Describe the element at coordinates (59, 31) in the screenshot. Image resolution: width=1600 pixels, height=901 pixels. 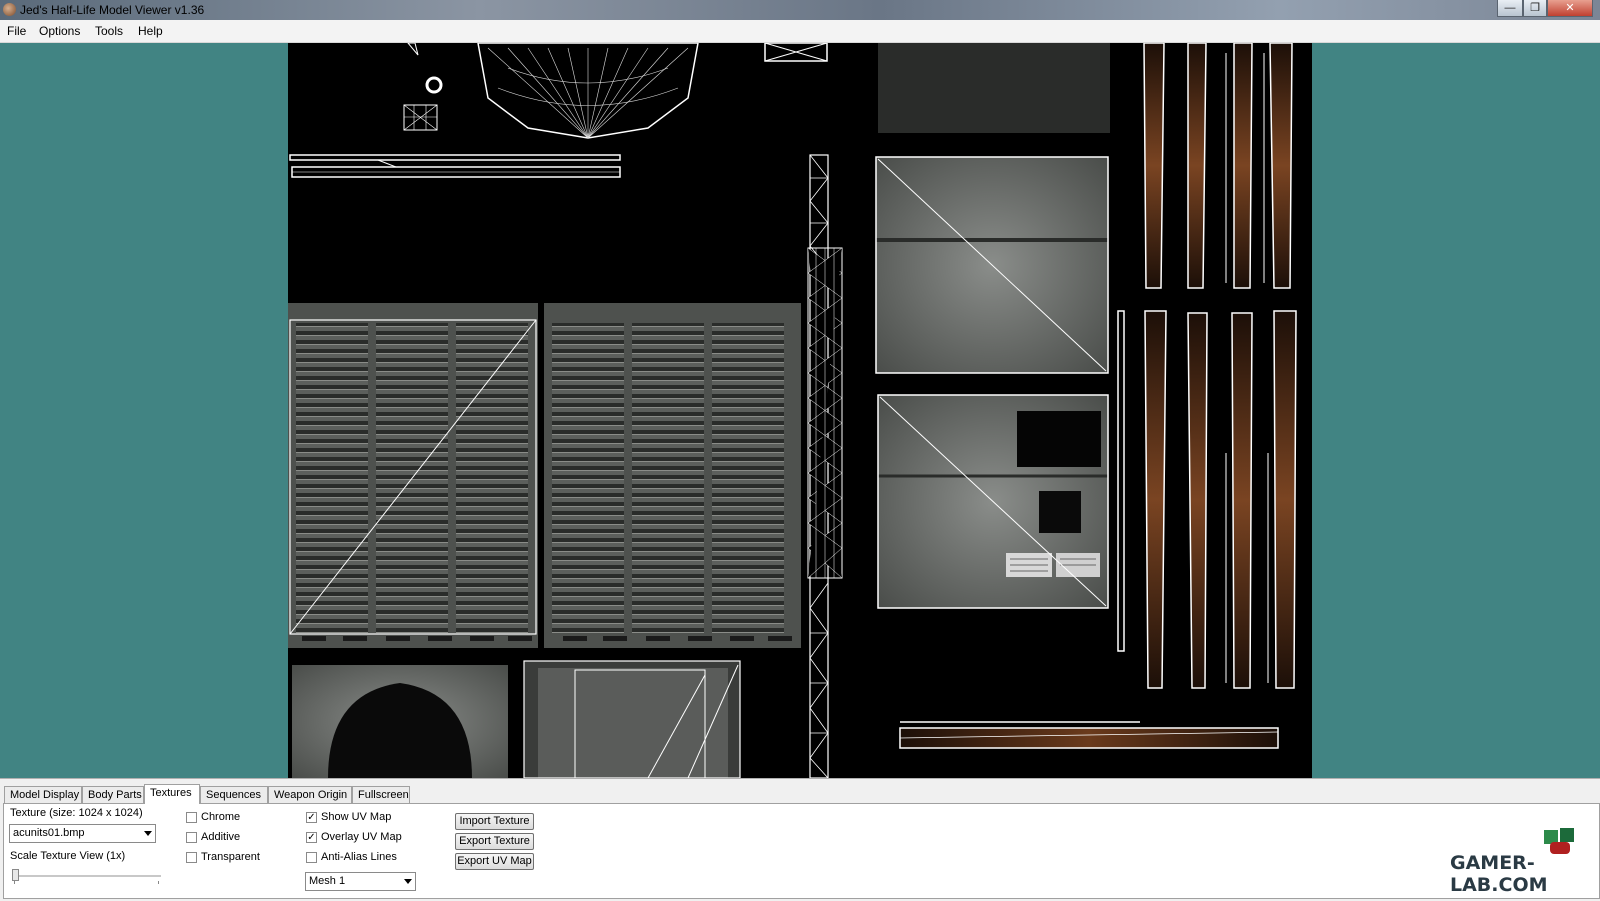
I see `menu-options: Options` at that location.